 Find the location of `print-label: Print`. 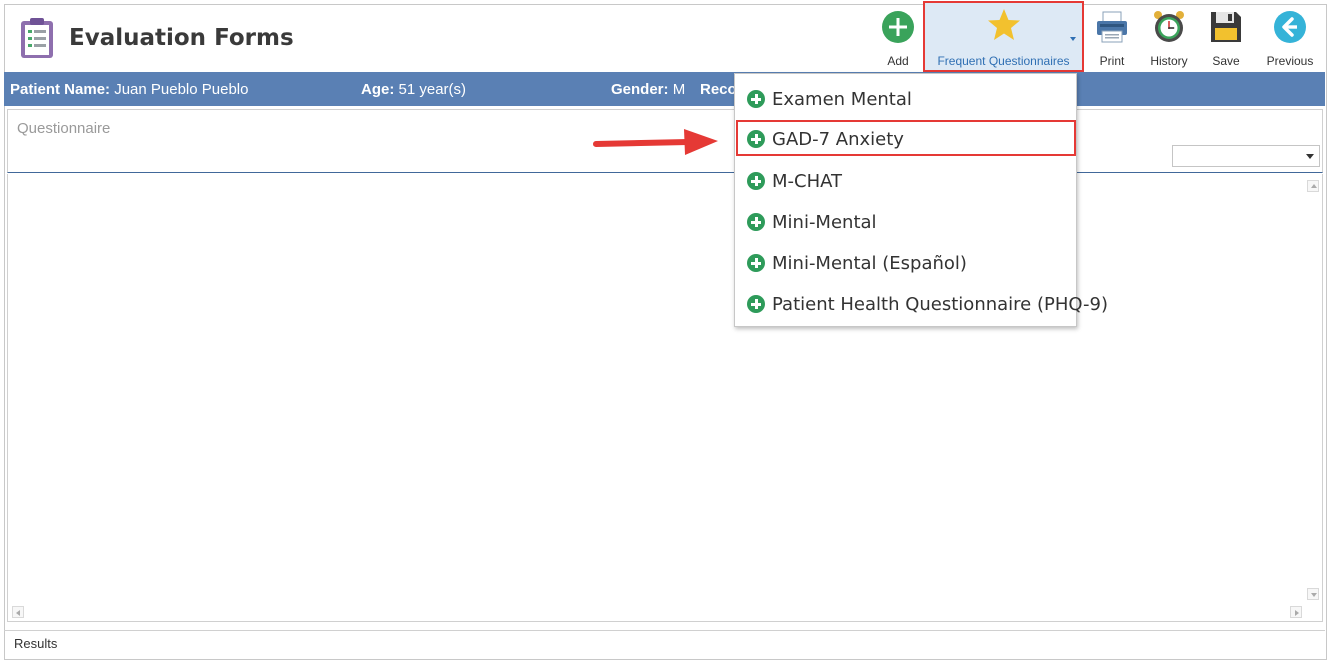

print-label: Print is located at coordinates (1112, 61).